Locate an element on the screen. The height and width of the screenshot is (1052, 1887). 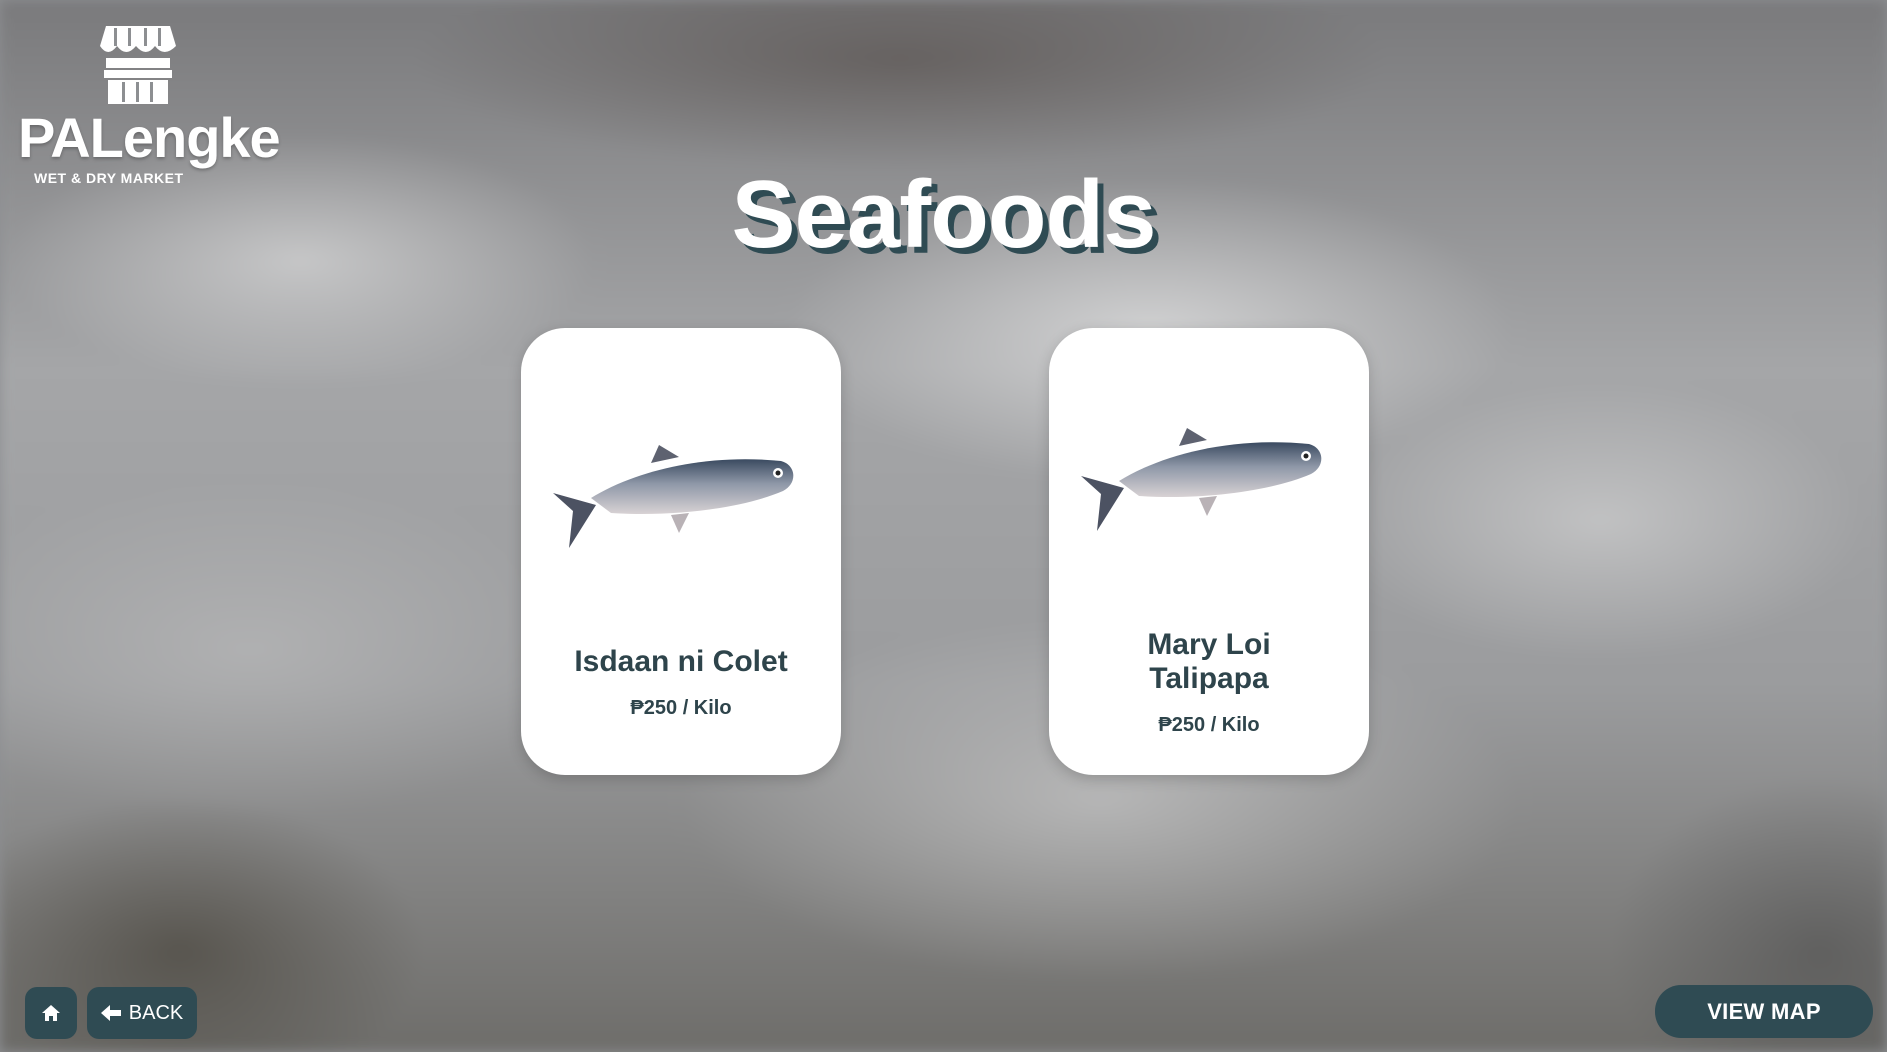
vendor-name: Isdaan ni Colet is located at coordinates (681, 661).